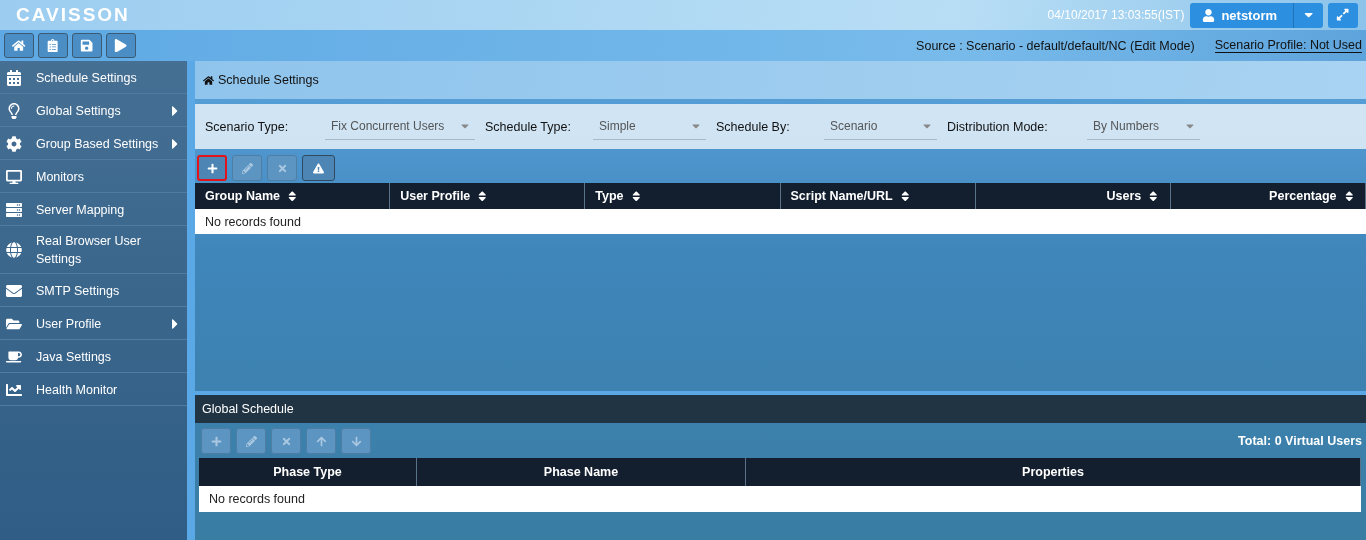  What do you see at coordinates (753, 126) in the screenshot?
I see `filter-label: Schedule By:` at bounding box center [753, 126].